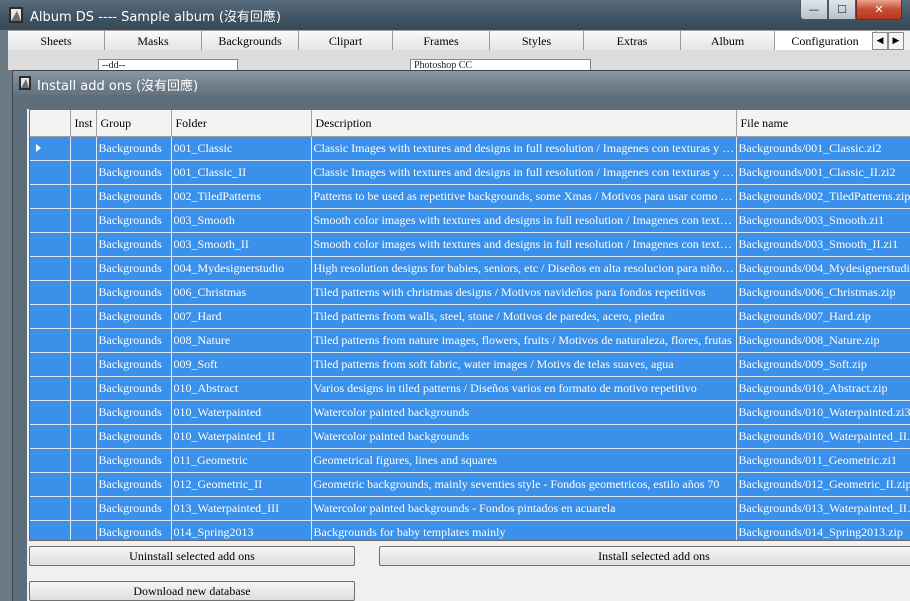  Describe the element at coordinates (644, 556) in the screenshot. I see `install-selected-button: Install selected add ons` at that location.